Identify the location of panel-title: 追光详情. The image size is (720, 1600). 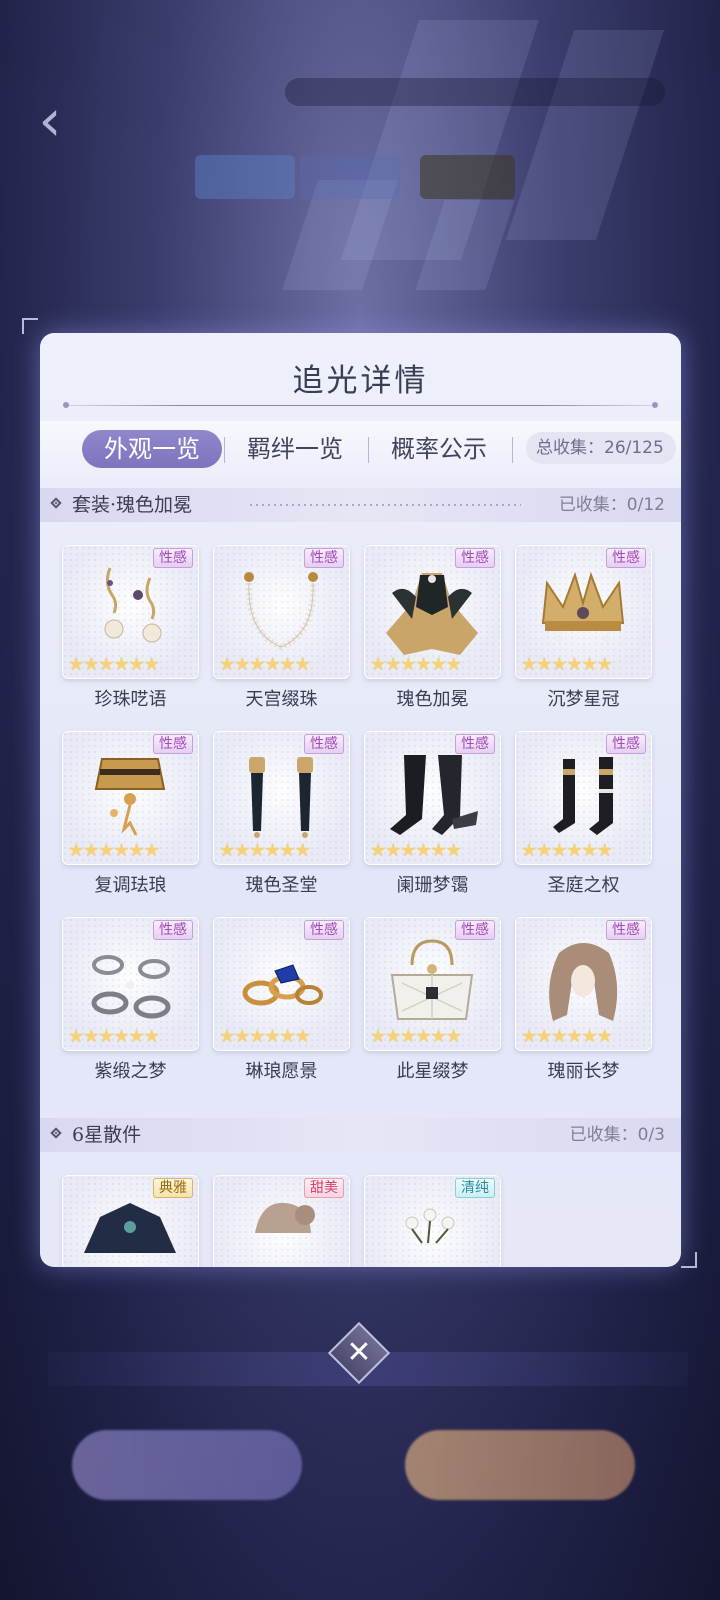
(360, 381).